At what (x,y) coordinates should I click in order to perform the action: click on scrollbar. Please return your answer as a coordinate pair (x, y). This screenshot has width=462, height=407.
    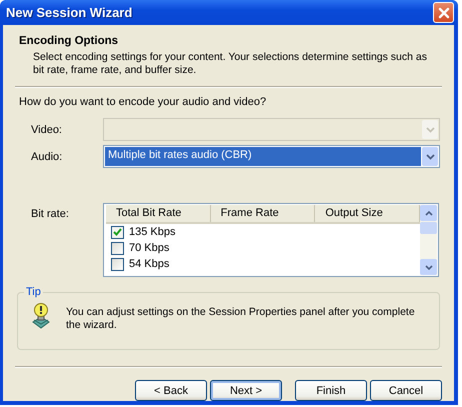
    Looking at the image, I should click on (428, 240).